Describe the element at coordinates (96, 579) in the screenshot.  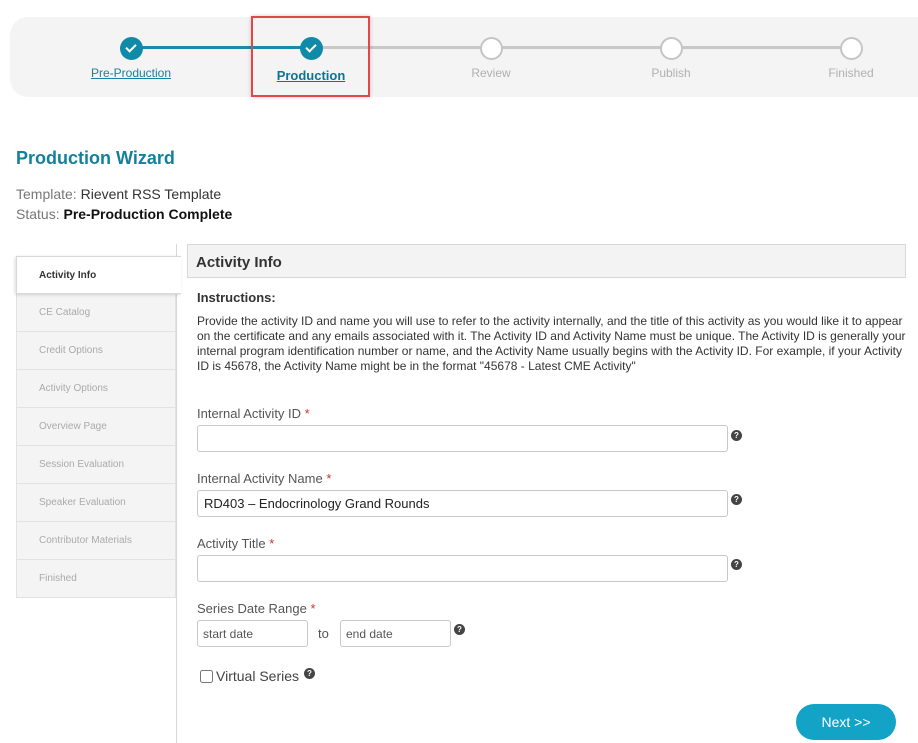
I see `sidebar-item-finished: Finished` at that location.